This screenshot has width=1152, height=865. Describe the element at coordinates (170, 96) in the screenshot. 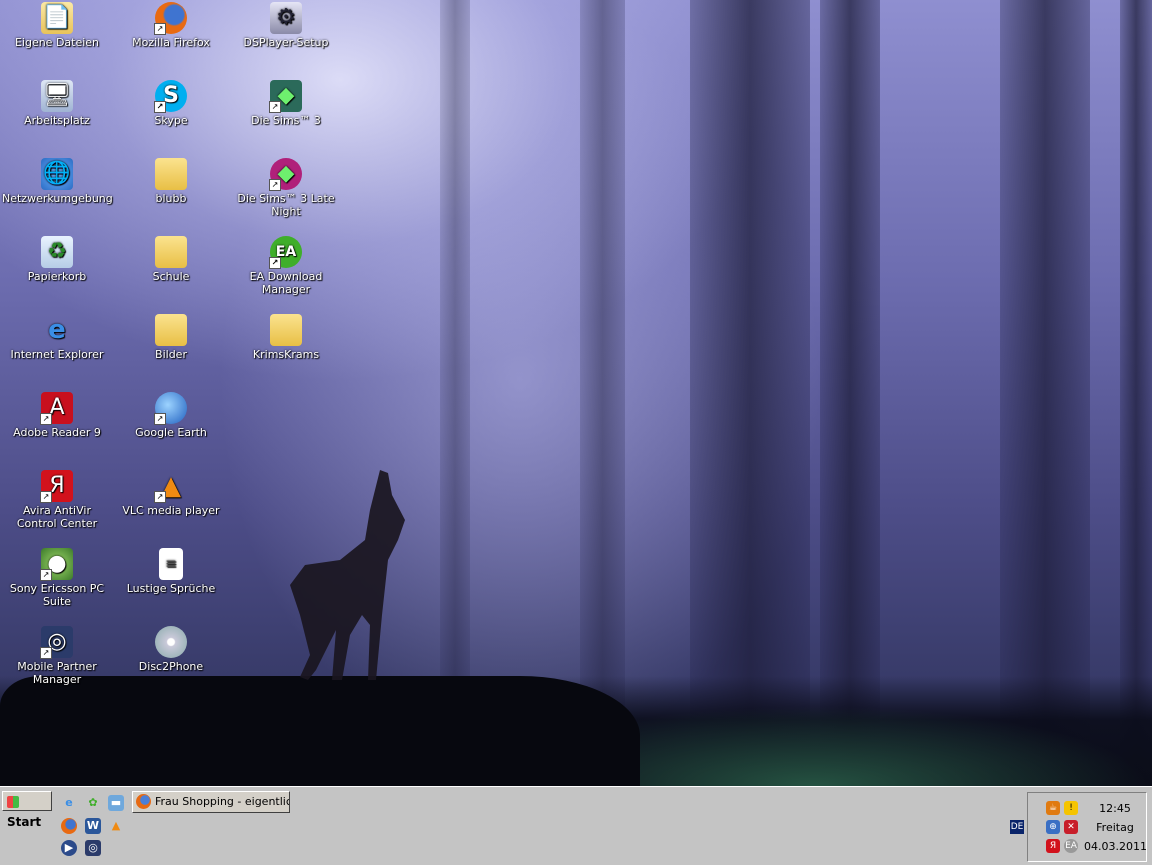

I see `skype-icon: S ↗` at that location.